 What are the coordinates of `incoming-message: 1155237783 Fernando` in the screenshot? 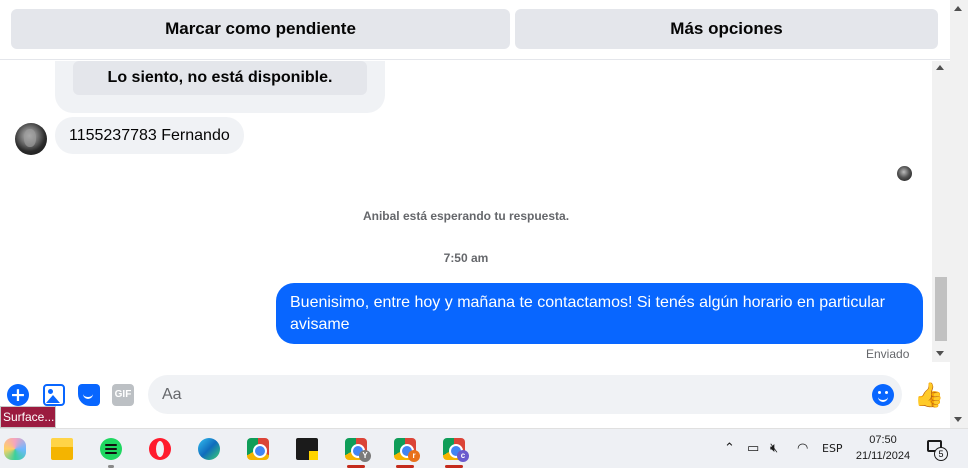 It's located at (149, 135).